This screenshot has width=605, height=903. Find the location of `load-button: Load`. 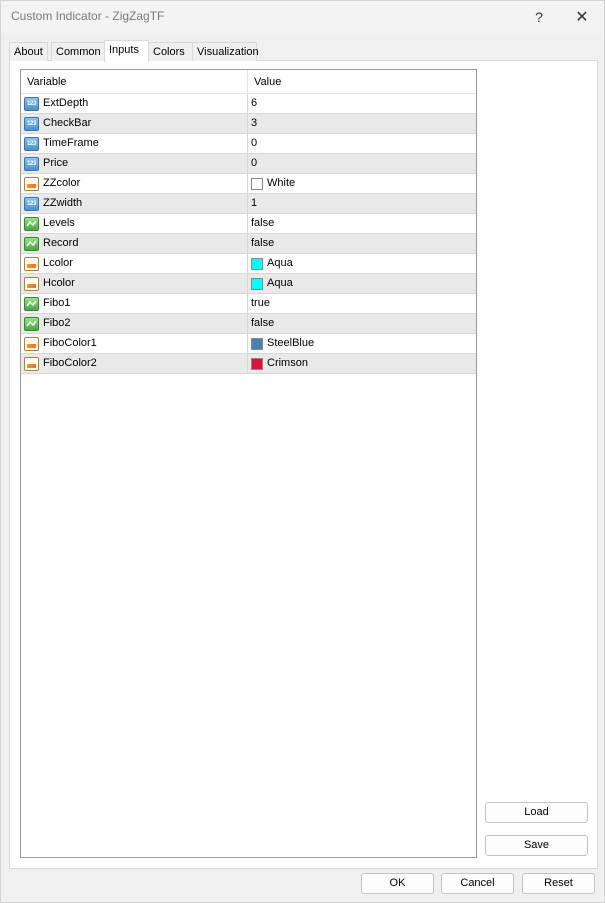

load-button: Load is located at coordinates (536, 812).